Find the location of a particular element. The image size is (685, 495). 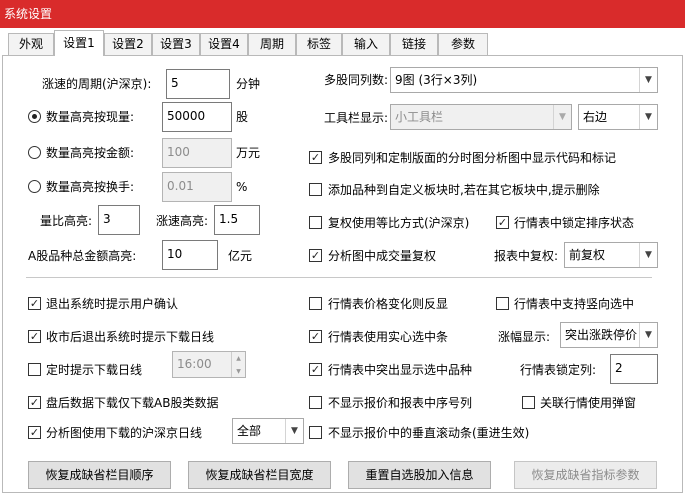

hide-scrollbar-label: 不显示报价中的垂直滚动条(重进生效) is located at coordinates (429, 433).